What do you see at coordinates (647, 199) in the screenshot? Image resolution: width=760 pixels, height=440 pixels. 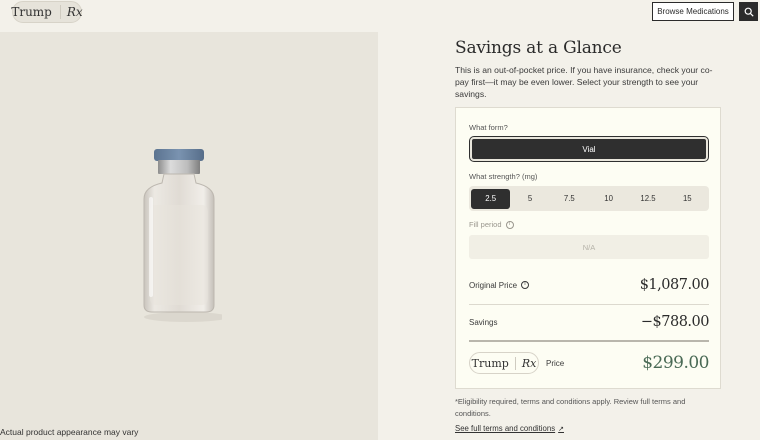 I see `strength-option-12-5: 12.5` at bounding box center [647, 199].